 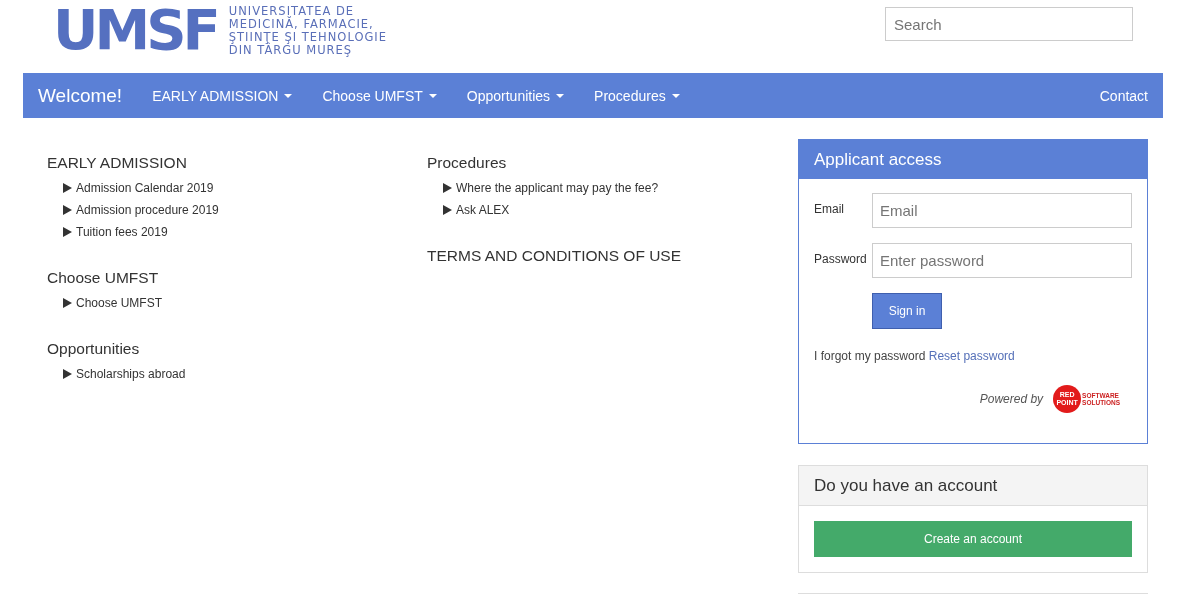 What do you see at coordinates (147, 210) in the screenshot?
I see `menu-link: Admission procedure 2019` at bounding box center [147, 210].